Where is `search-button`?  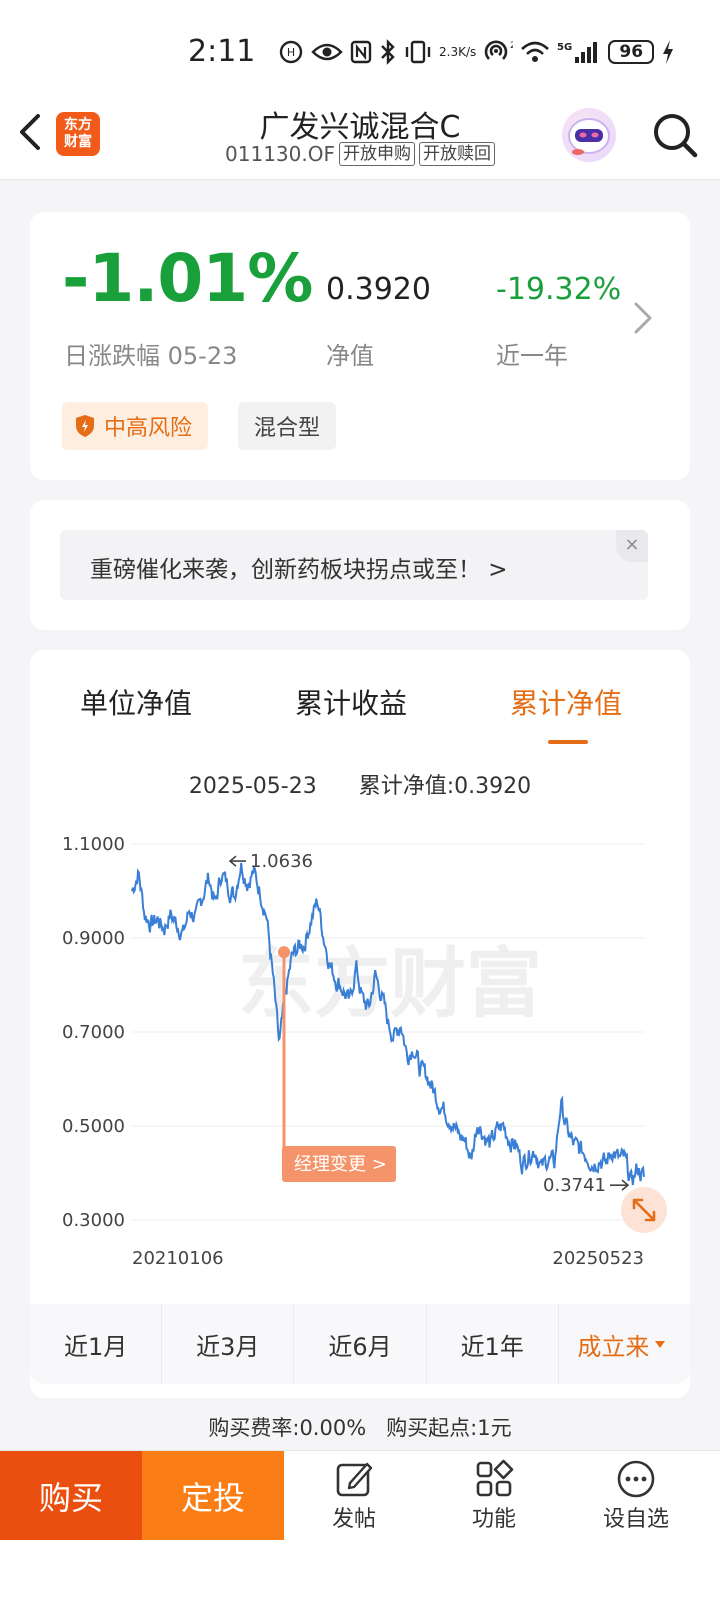 search-button is located at coordinates (675, 135).